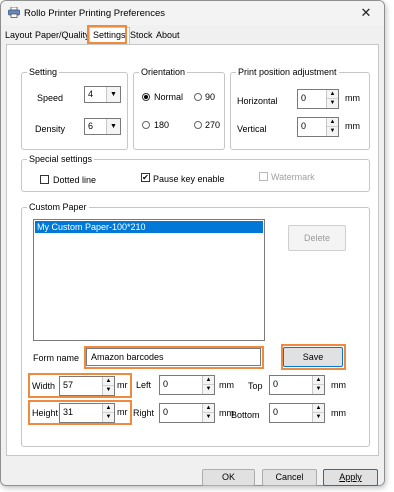 The width and height of the screenshot is (394, 492). Describe the element at coordinates (102, 94) in the screenshot. I see `speed-select: 4 ▼` at that location.